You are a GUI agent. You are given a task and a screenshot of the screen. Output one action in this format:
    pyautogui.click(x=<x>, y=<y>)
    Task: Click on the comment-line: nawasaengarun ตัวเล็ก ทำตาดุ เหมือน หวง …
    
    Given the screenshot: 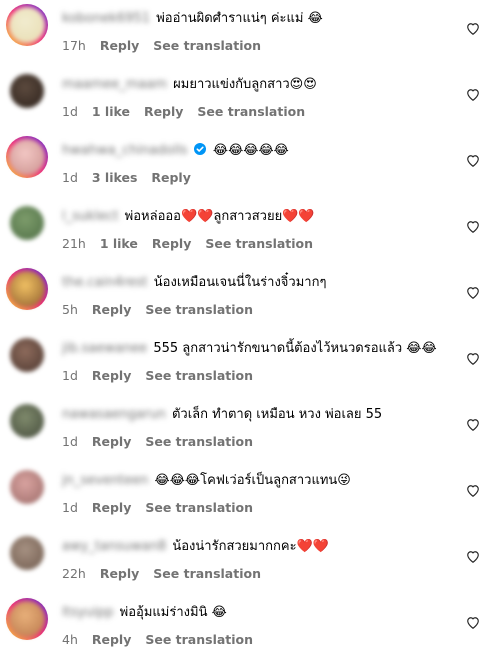 What is the action you would take?
    pyautogui.click(x=252, y=415)
    